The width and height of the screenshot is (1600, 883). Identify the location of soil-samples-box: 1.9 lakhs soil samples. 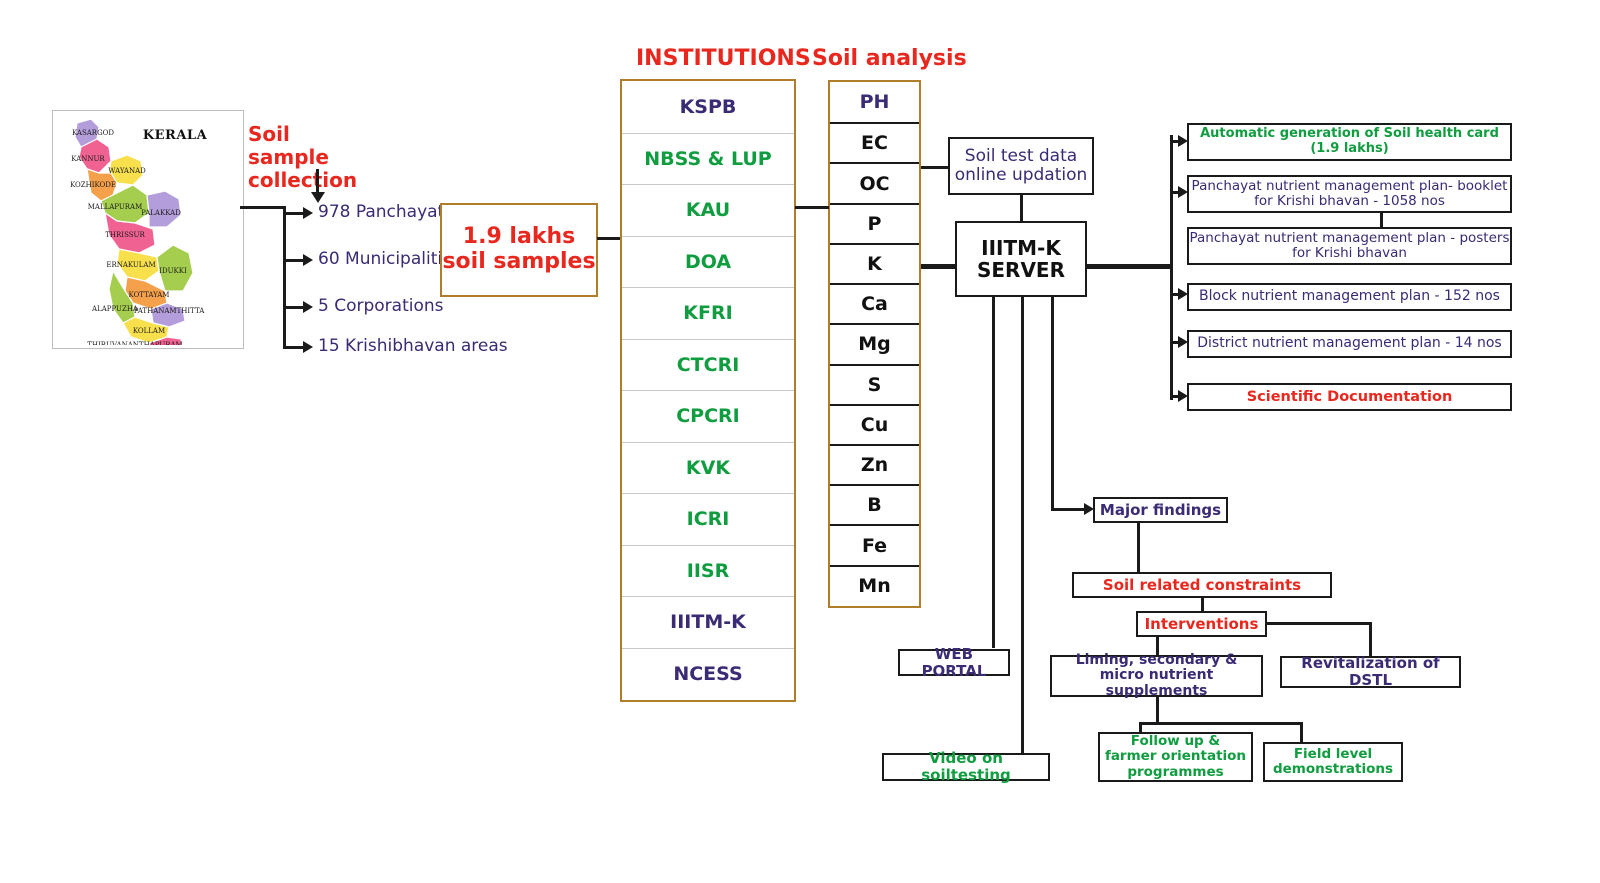
(519, 250).